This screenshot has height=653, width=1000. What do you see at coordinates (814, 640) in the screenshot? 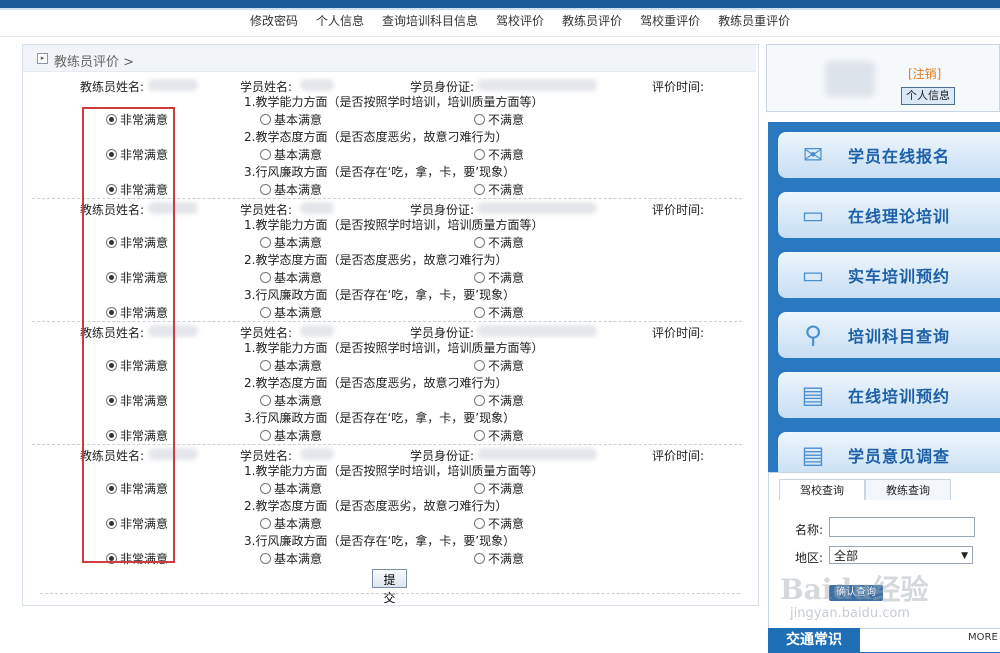
I see `traffic-knowledge-tab: 交通常识` at bounding box center [814, 640].